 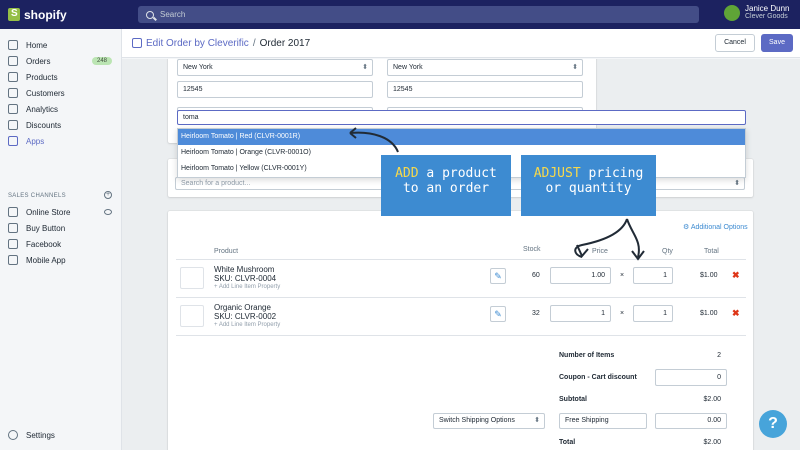 I want to click on sidebar-item-label: Discounts, so click(x=44, y=125).